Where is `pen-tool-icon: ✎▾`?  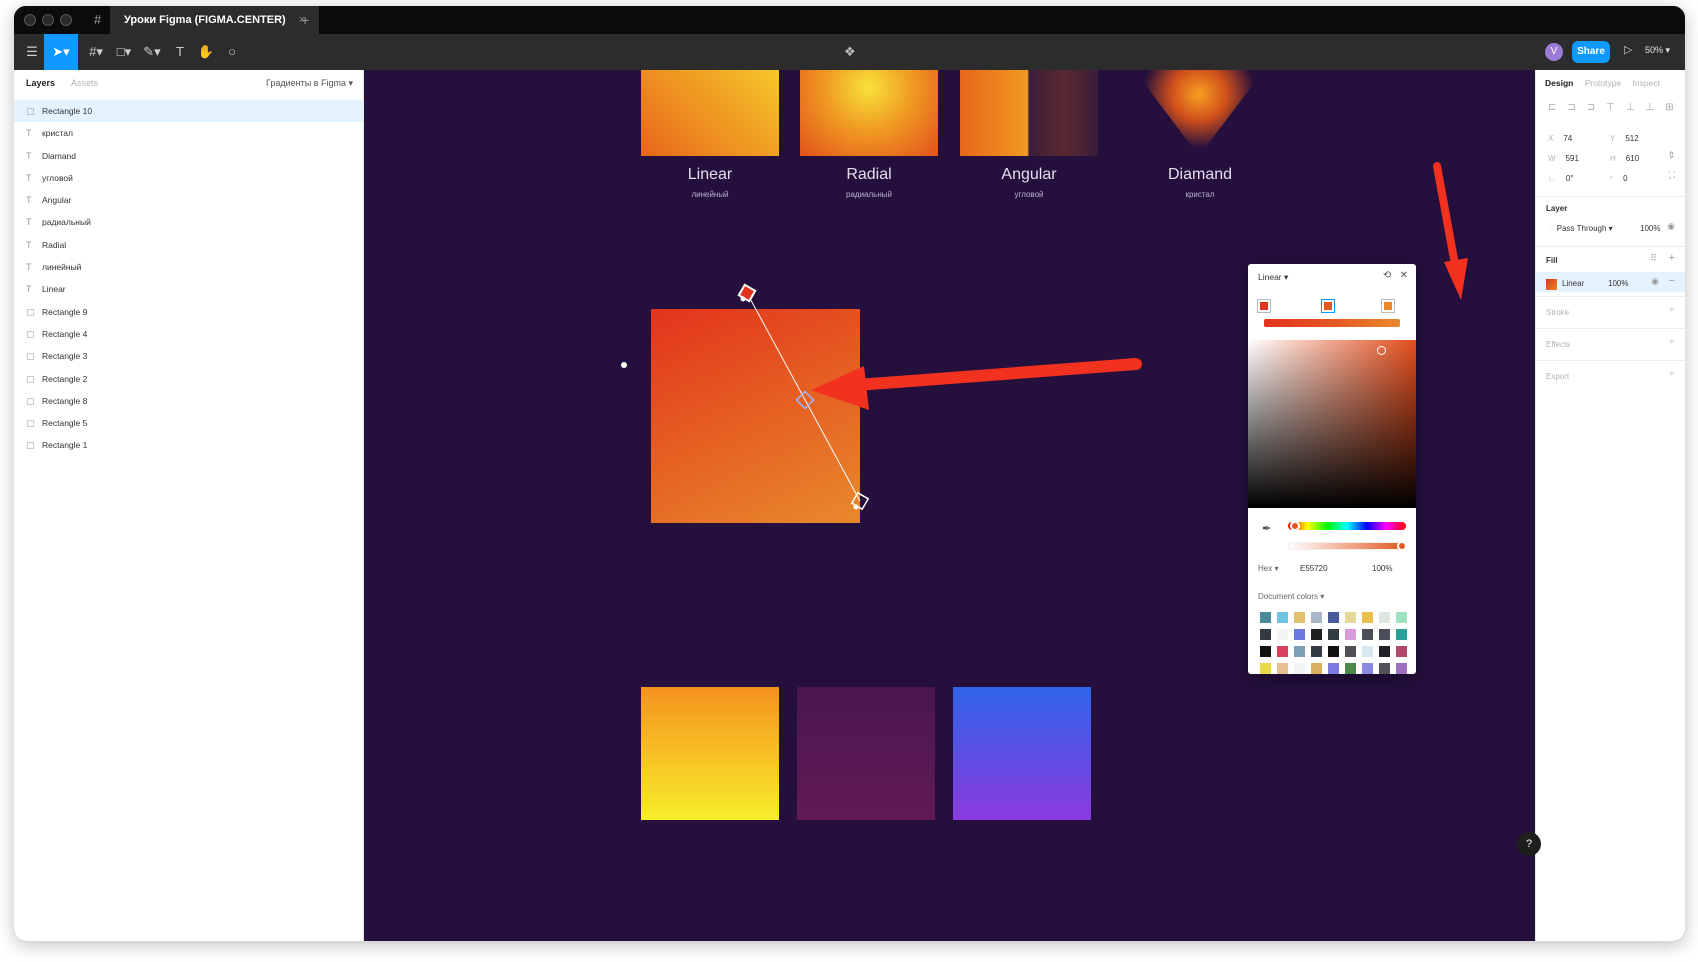
pen-tool-icon: ✎▾ is located at coordinates (152, 52).